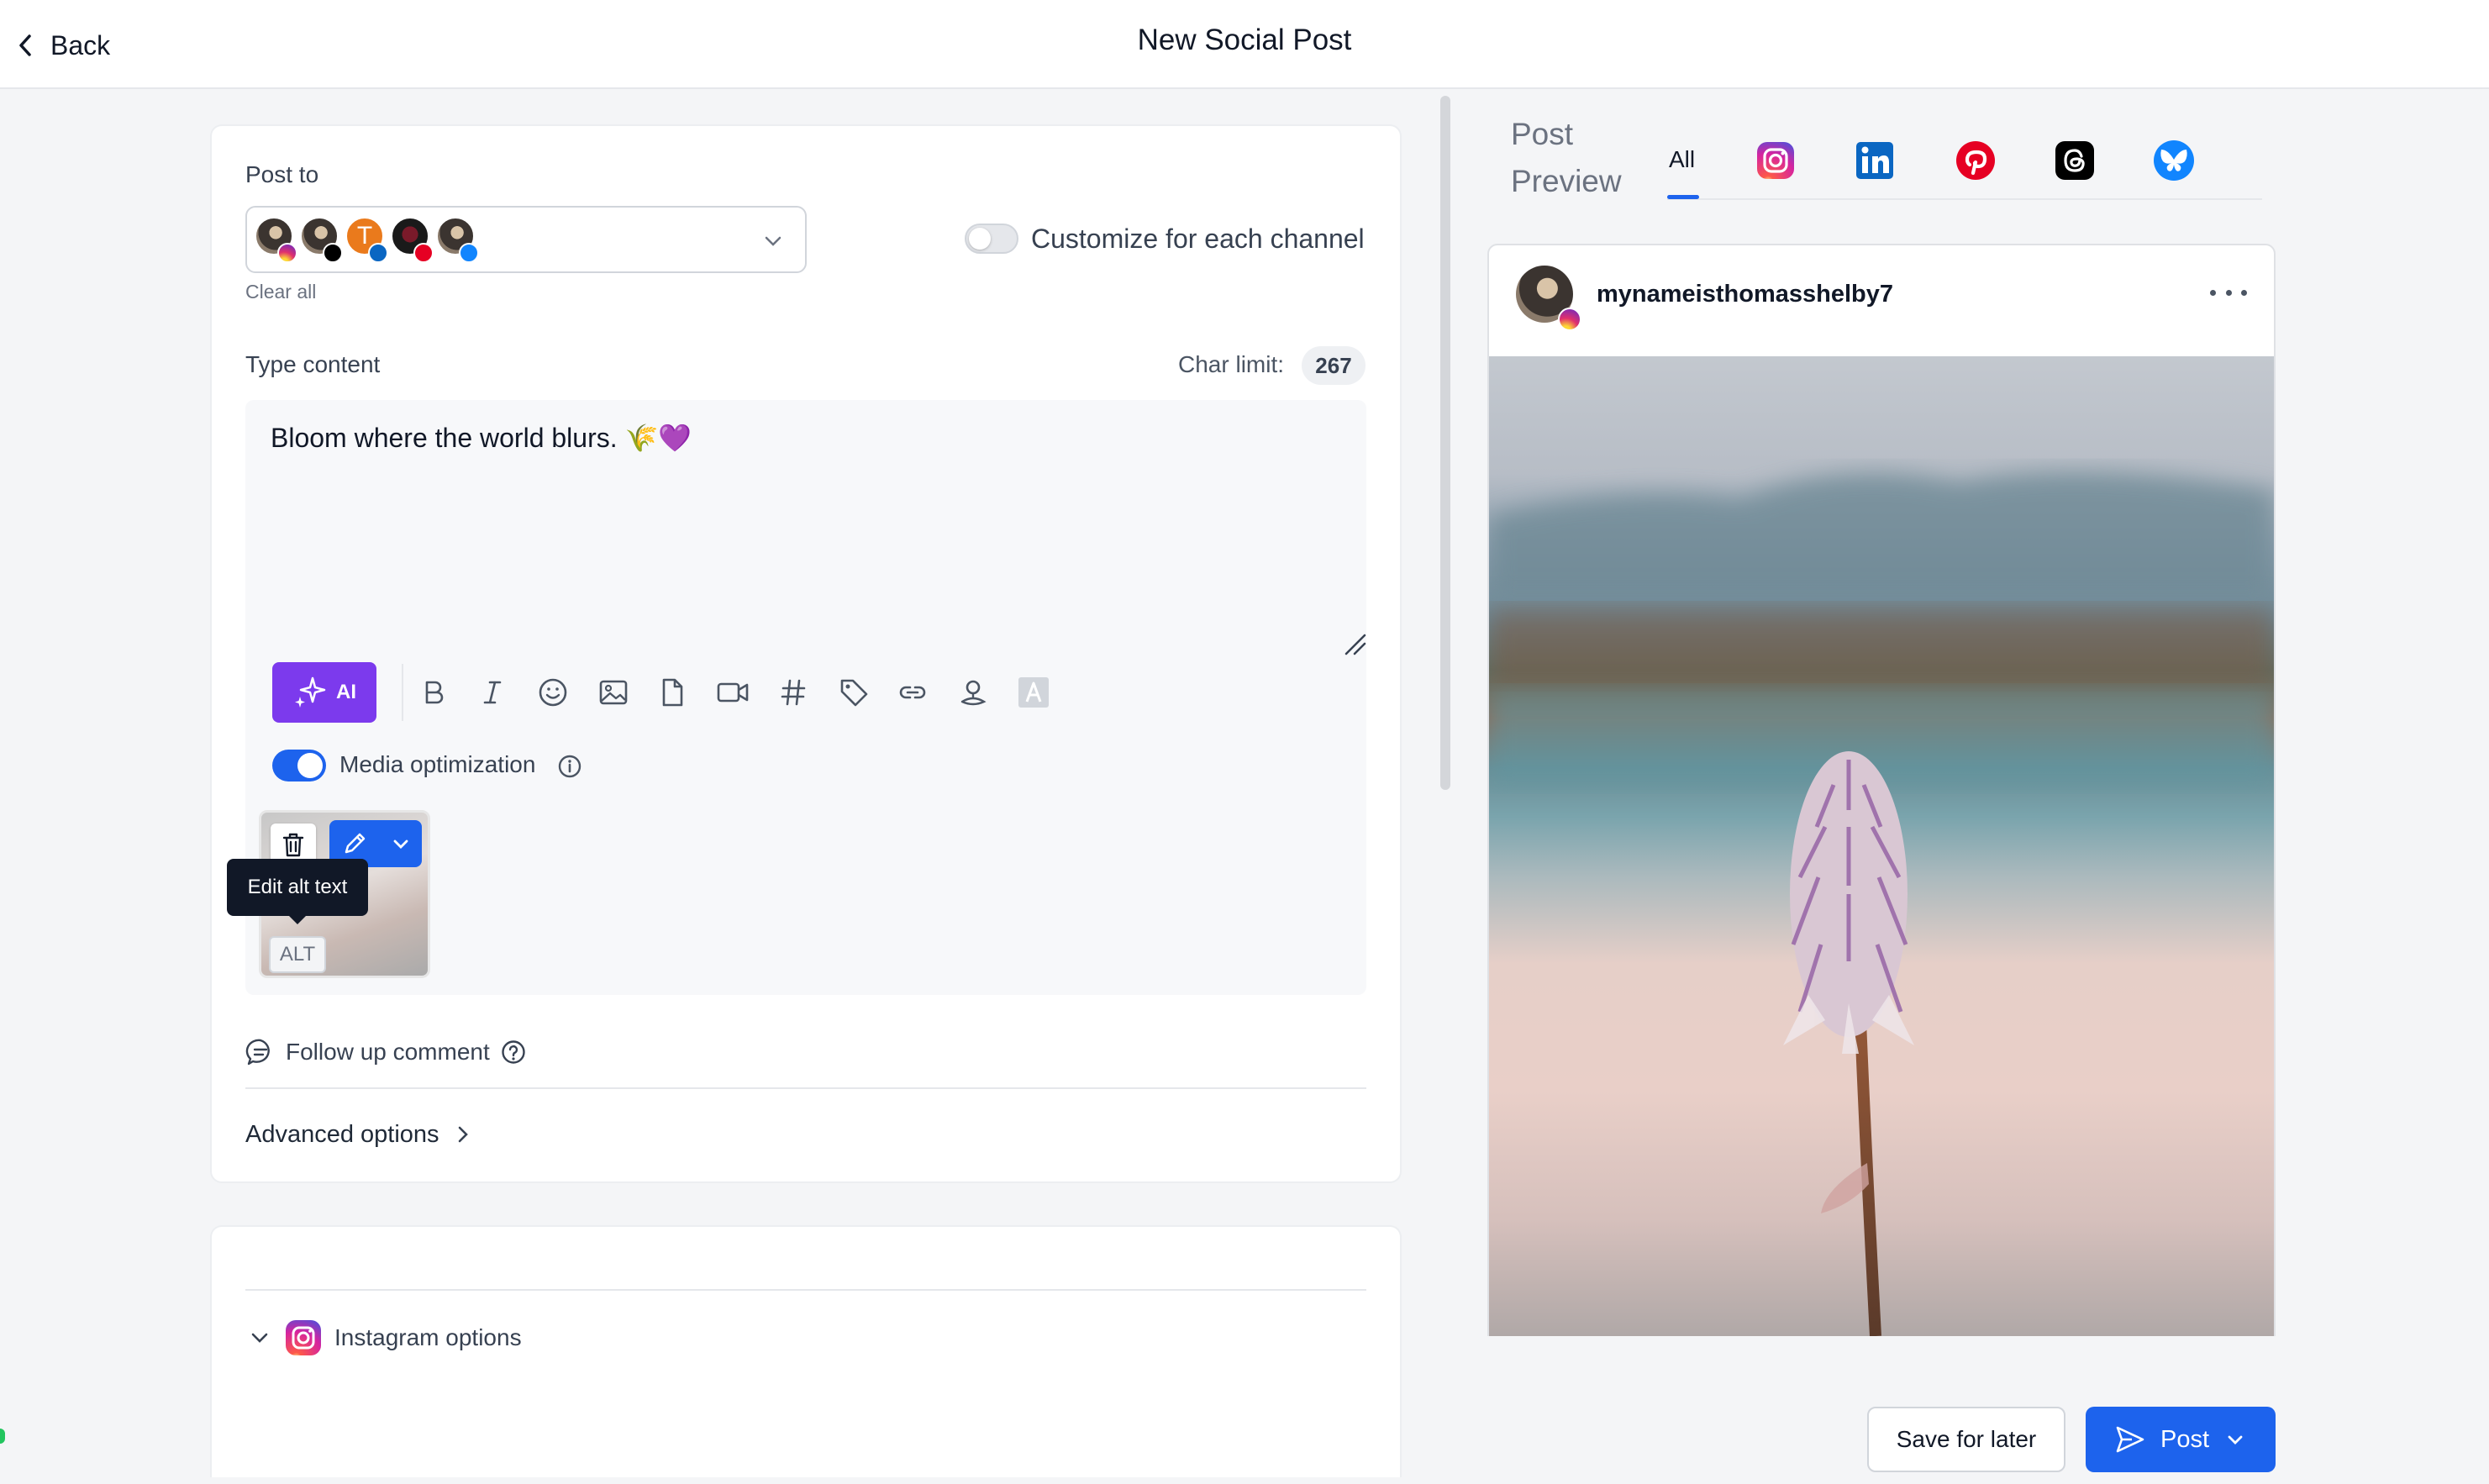 The height and width of the screenshot is (1484, 2489). I want to click on preview-tab-instagram, so click(1776, 161).